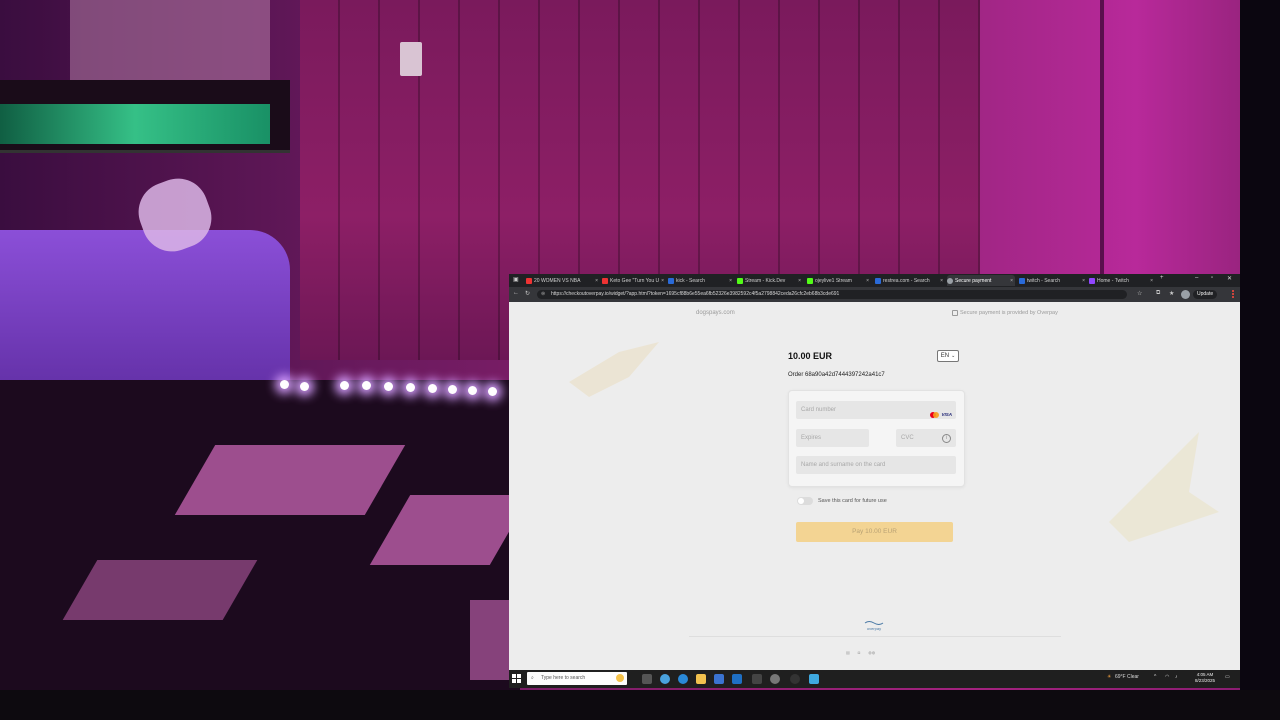 The width and height of the screenshot is (1280, 720). I want to click on taskbar-clock: 4:05 AM 8/23/2025, so click(1205, 678).